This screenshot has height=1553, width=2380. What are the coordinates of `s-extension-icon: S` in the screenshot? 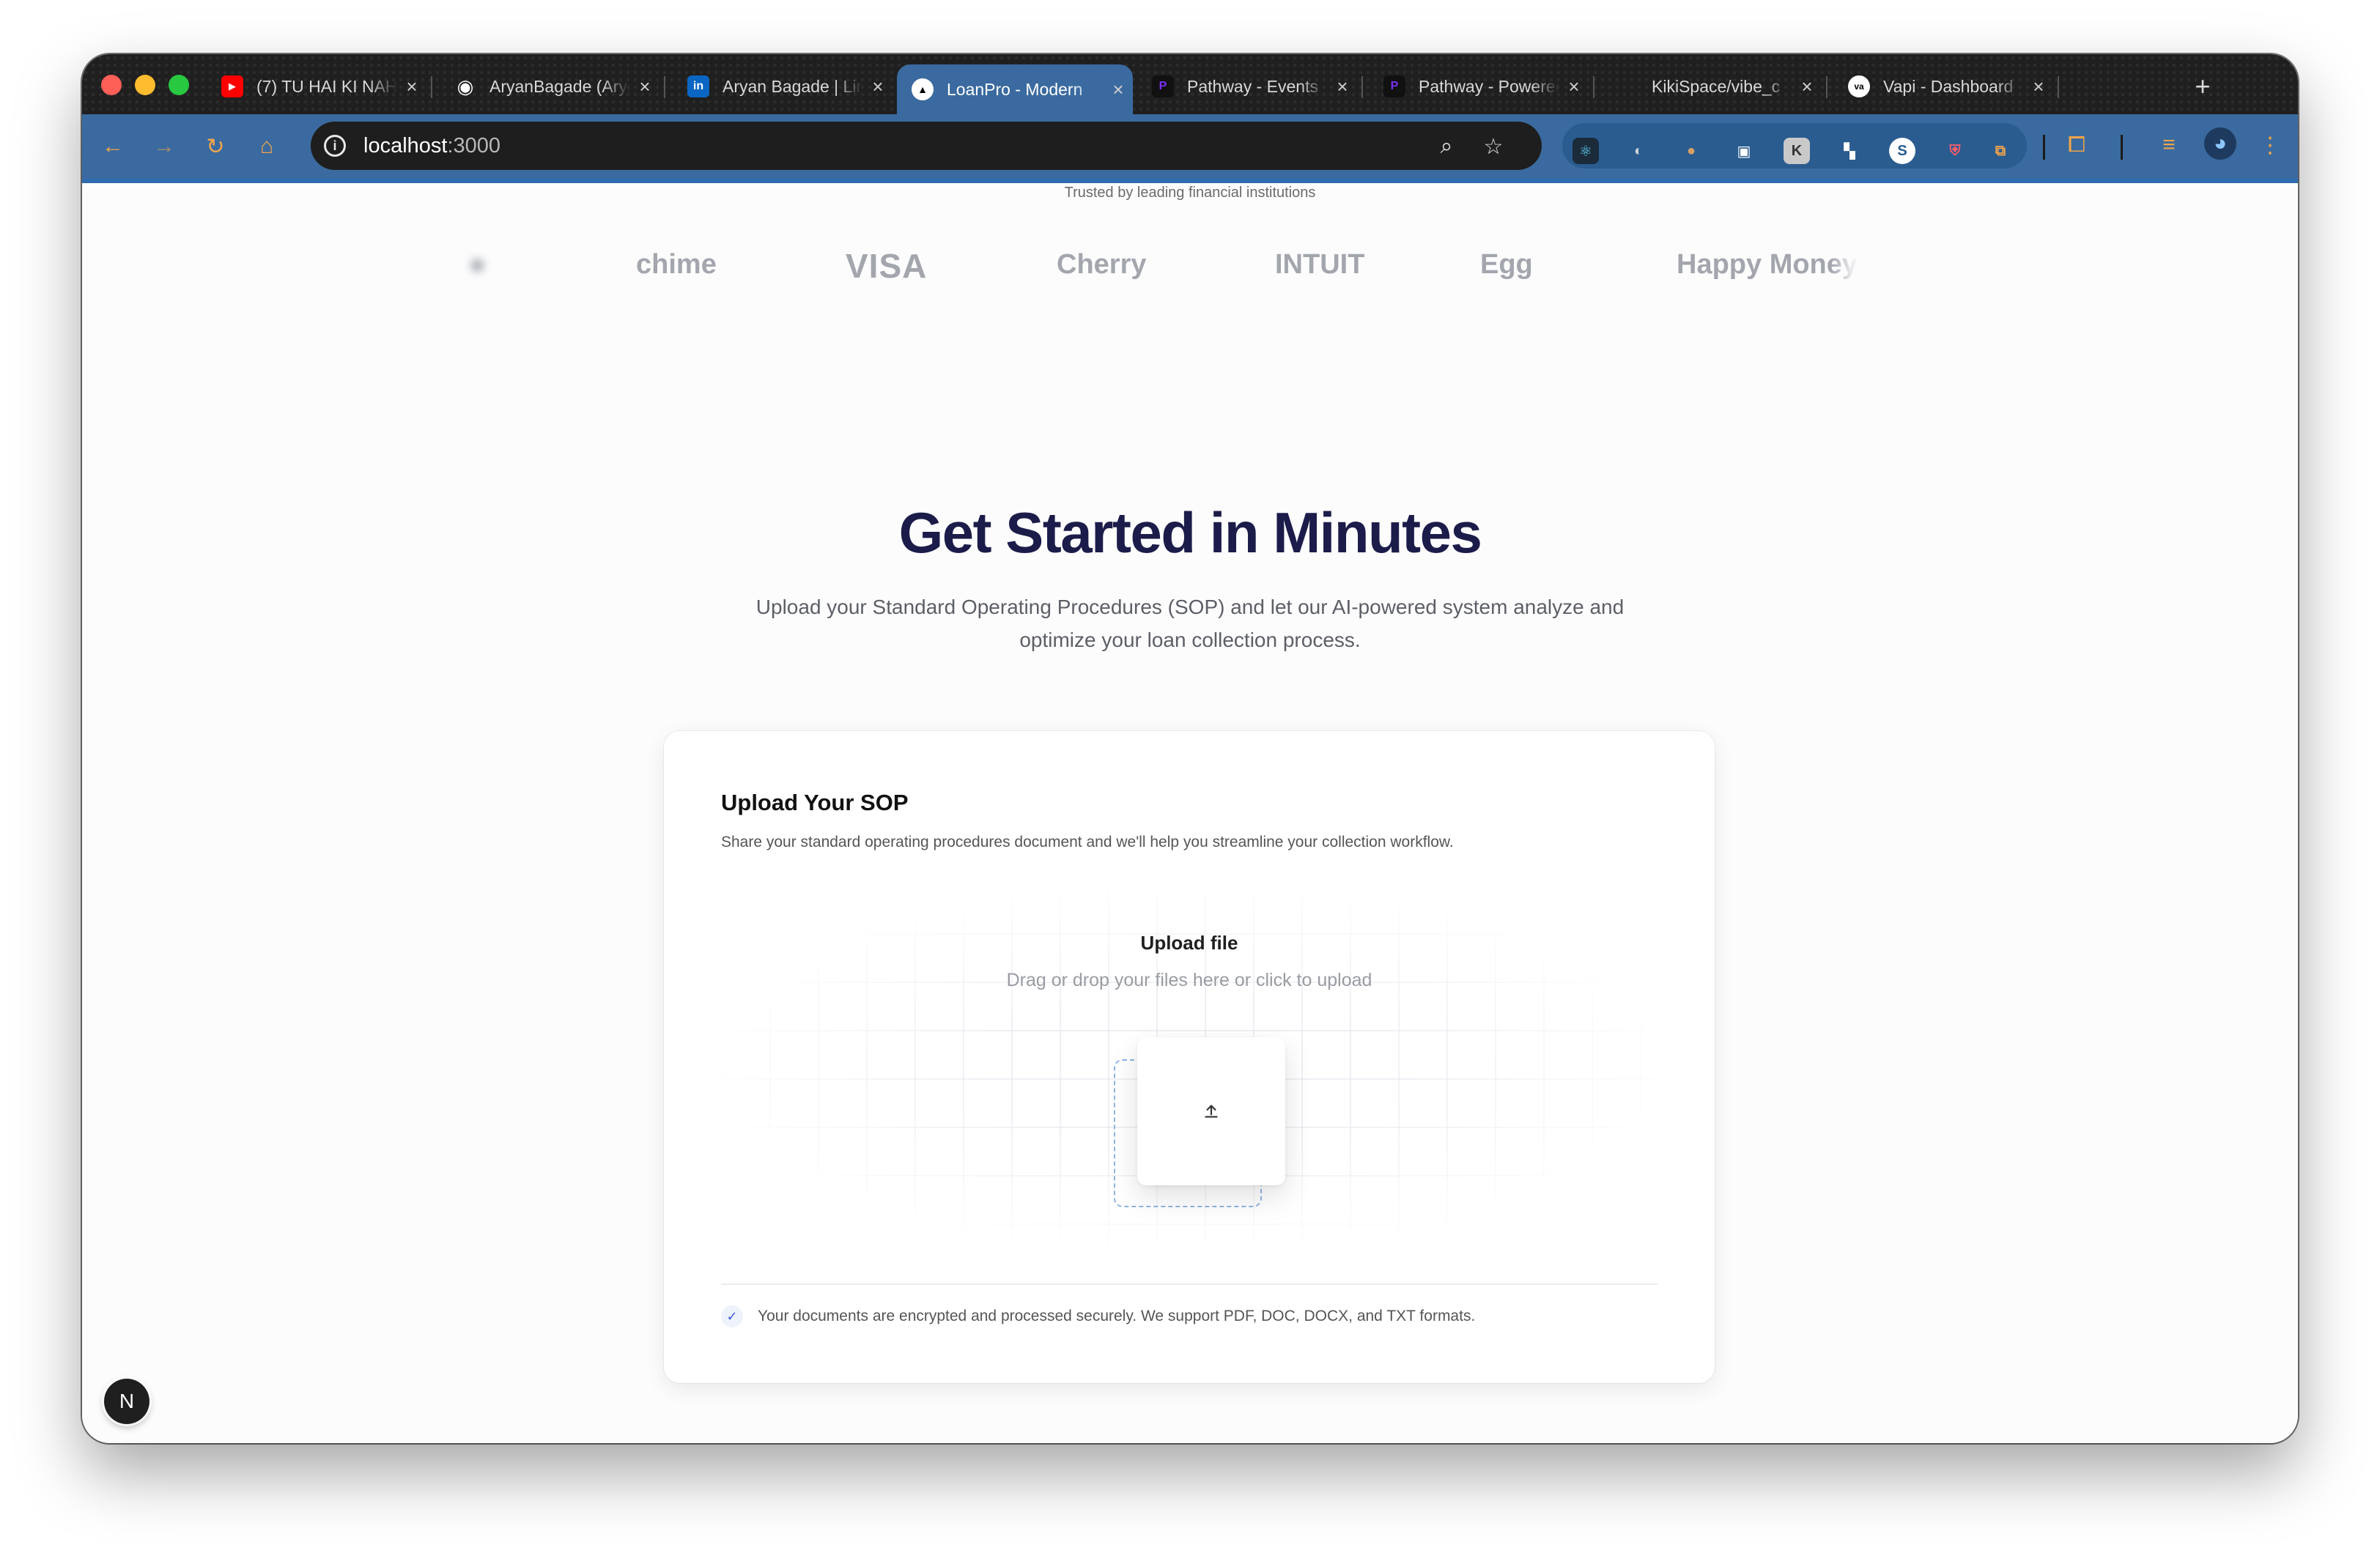 It's located at (1902, 151).